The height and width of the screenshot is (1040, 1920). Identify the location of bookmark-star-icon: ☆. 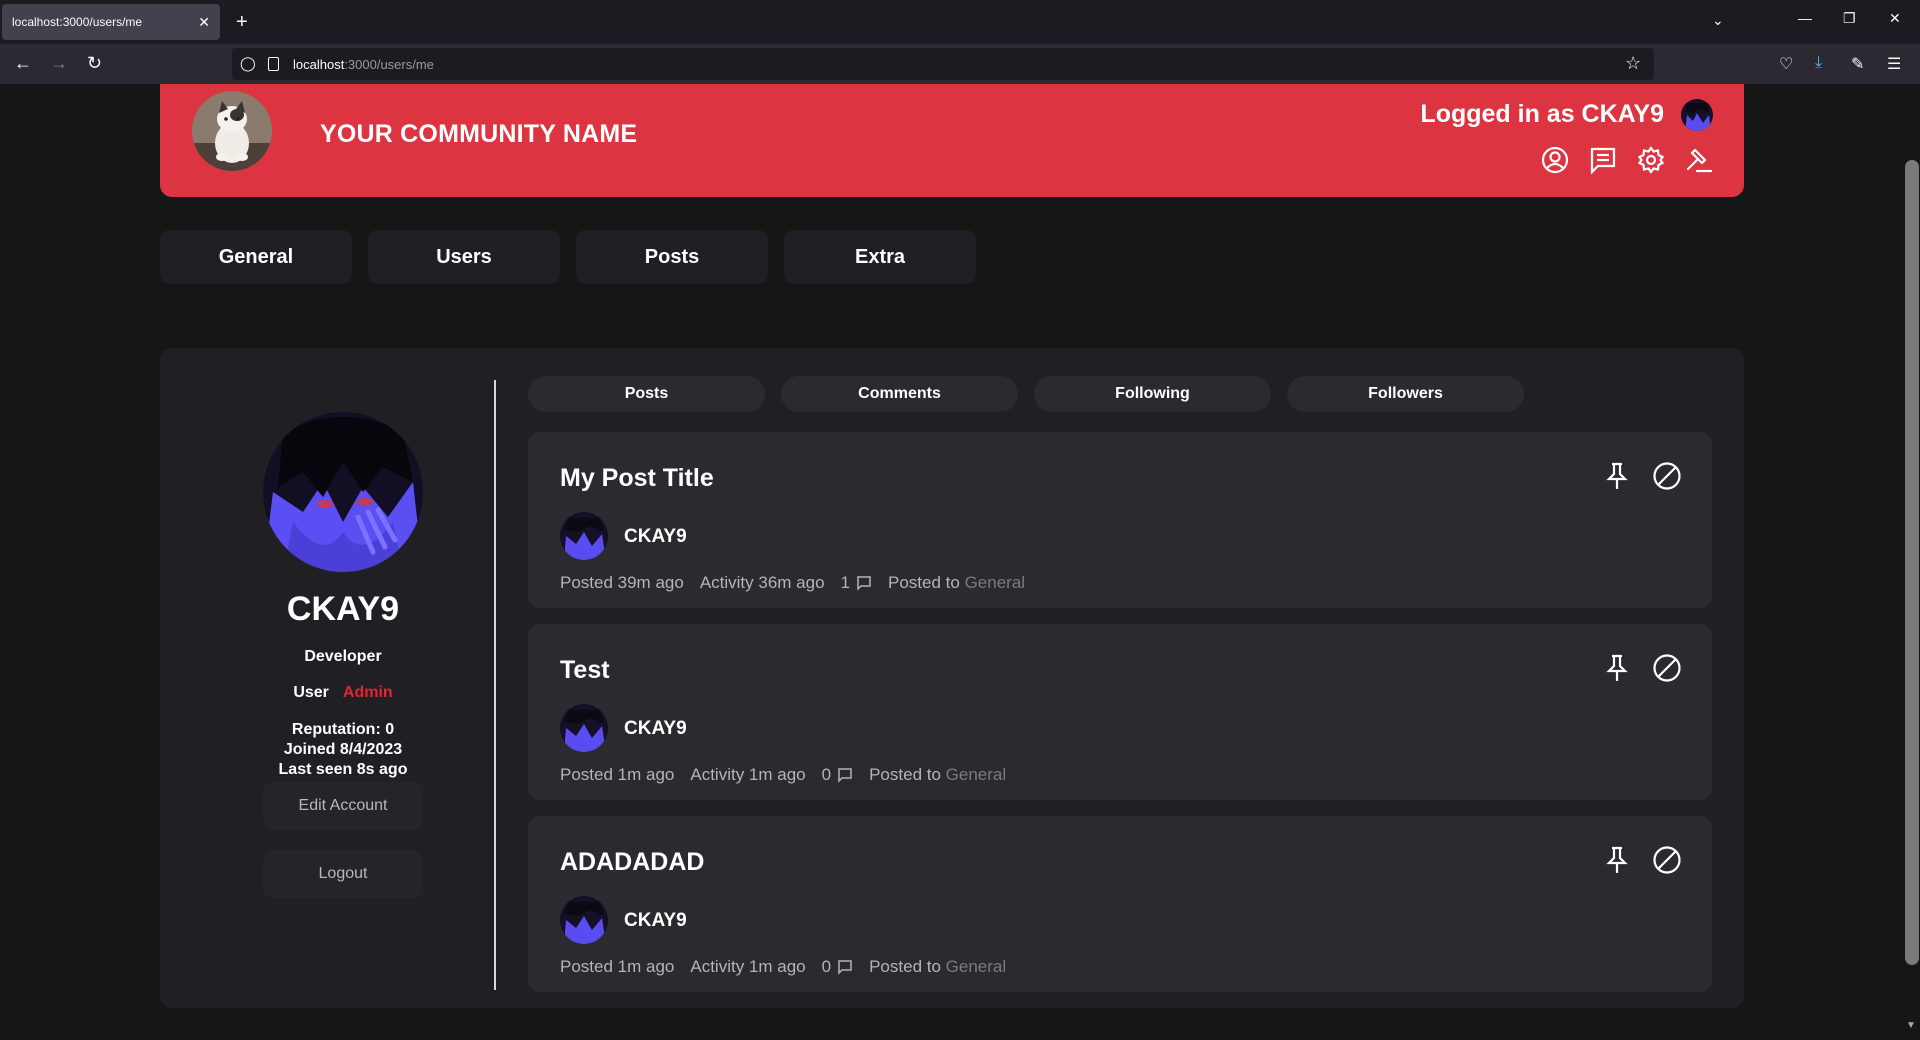
(1633, 63).